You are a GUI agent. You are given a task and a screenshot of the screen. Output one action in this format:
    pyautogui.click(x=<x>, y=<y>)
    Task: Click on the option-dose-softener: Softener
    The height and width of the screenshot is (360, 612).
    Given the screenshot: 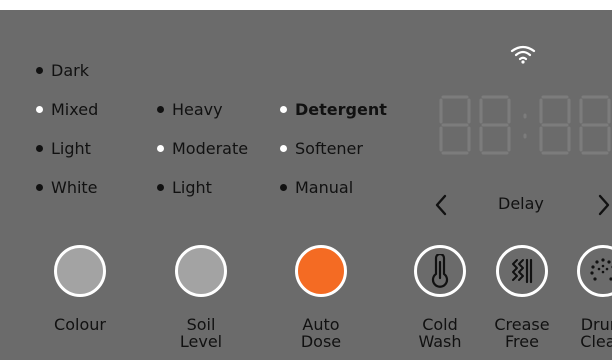 What is the action you would take?
    pyautogui.click(x=321, y=148)
    